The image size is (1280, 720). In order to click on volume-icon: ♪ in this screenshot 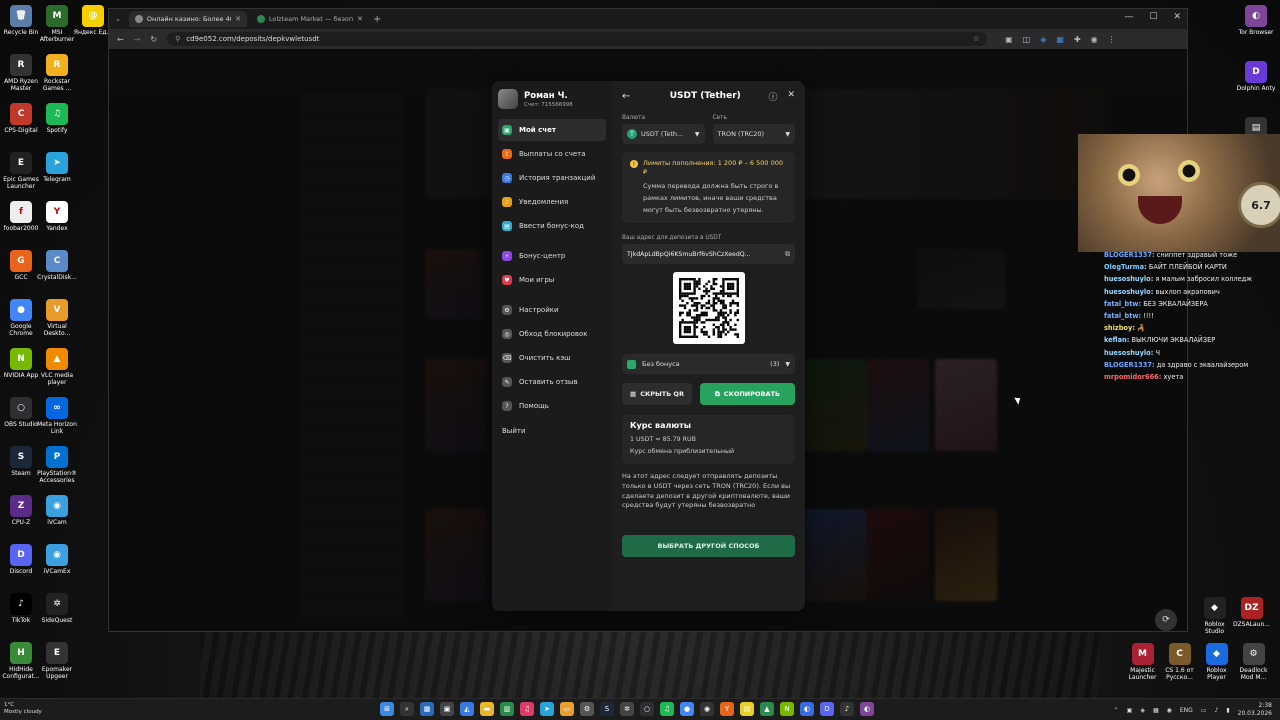, I will do `click(1216, 710)`.